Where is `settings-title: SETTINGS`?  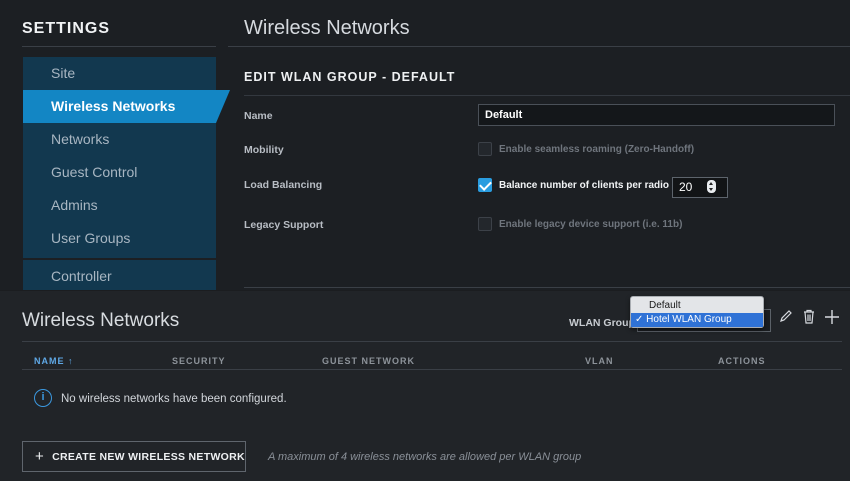
settings-title: SETTINGS is located at coordinates (66, 28).